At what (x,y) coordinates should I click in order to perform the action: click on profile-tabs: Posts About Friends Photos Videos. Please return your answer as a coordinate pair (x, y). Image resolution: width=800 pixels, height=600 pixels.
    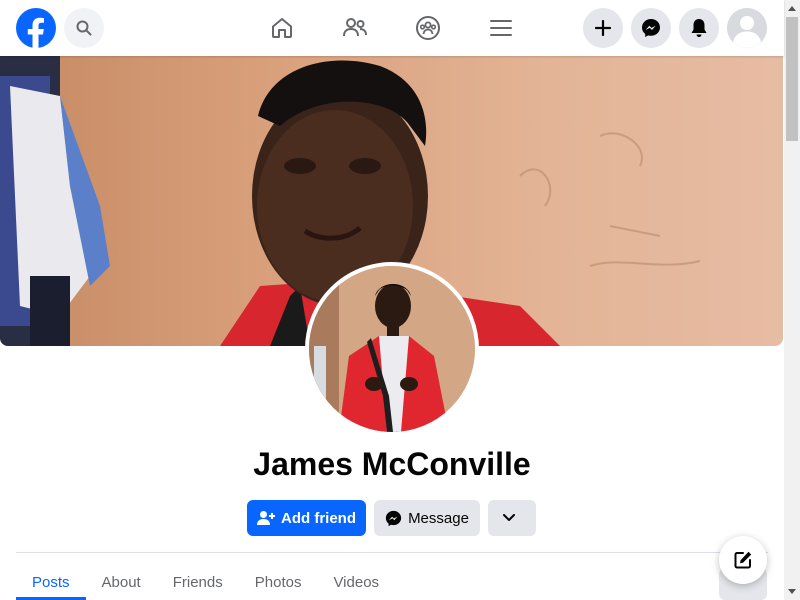
    Looking at the image, I should click on (205, 585).